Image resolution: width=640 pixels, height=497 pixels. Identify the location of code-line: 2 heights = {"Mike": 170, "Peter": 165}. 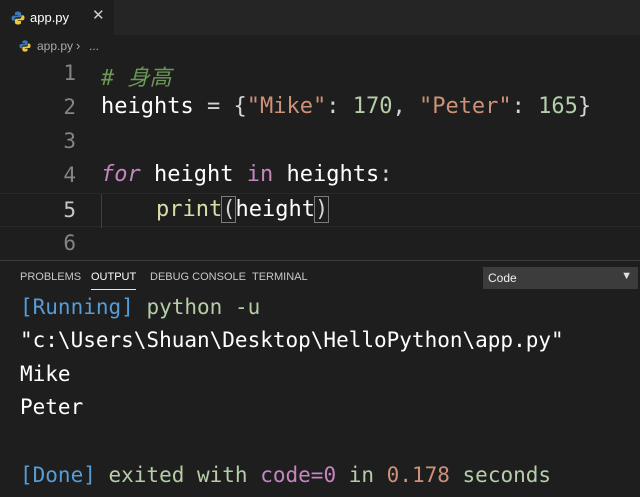
(320, 108).